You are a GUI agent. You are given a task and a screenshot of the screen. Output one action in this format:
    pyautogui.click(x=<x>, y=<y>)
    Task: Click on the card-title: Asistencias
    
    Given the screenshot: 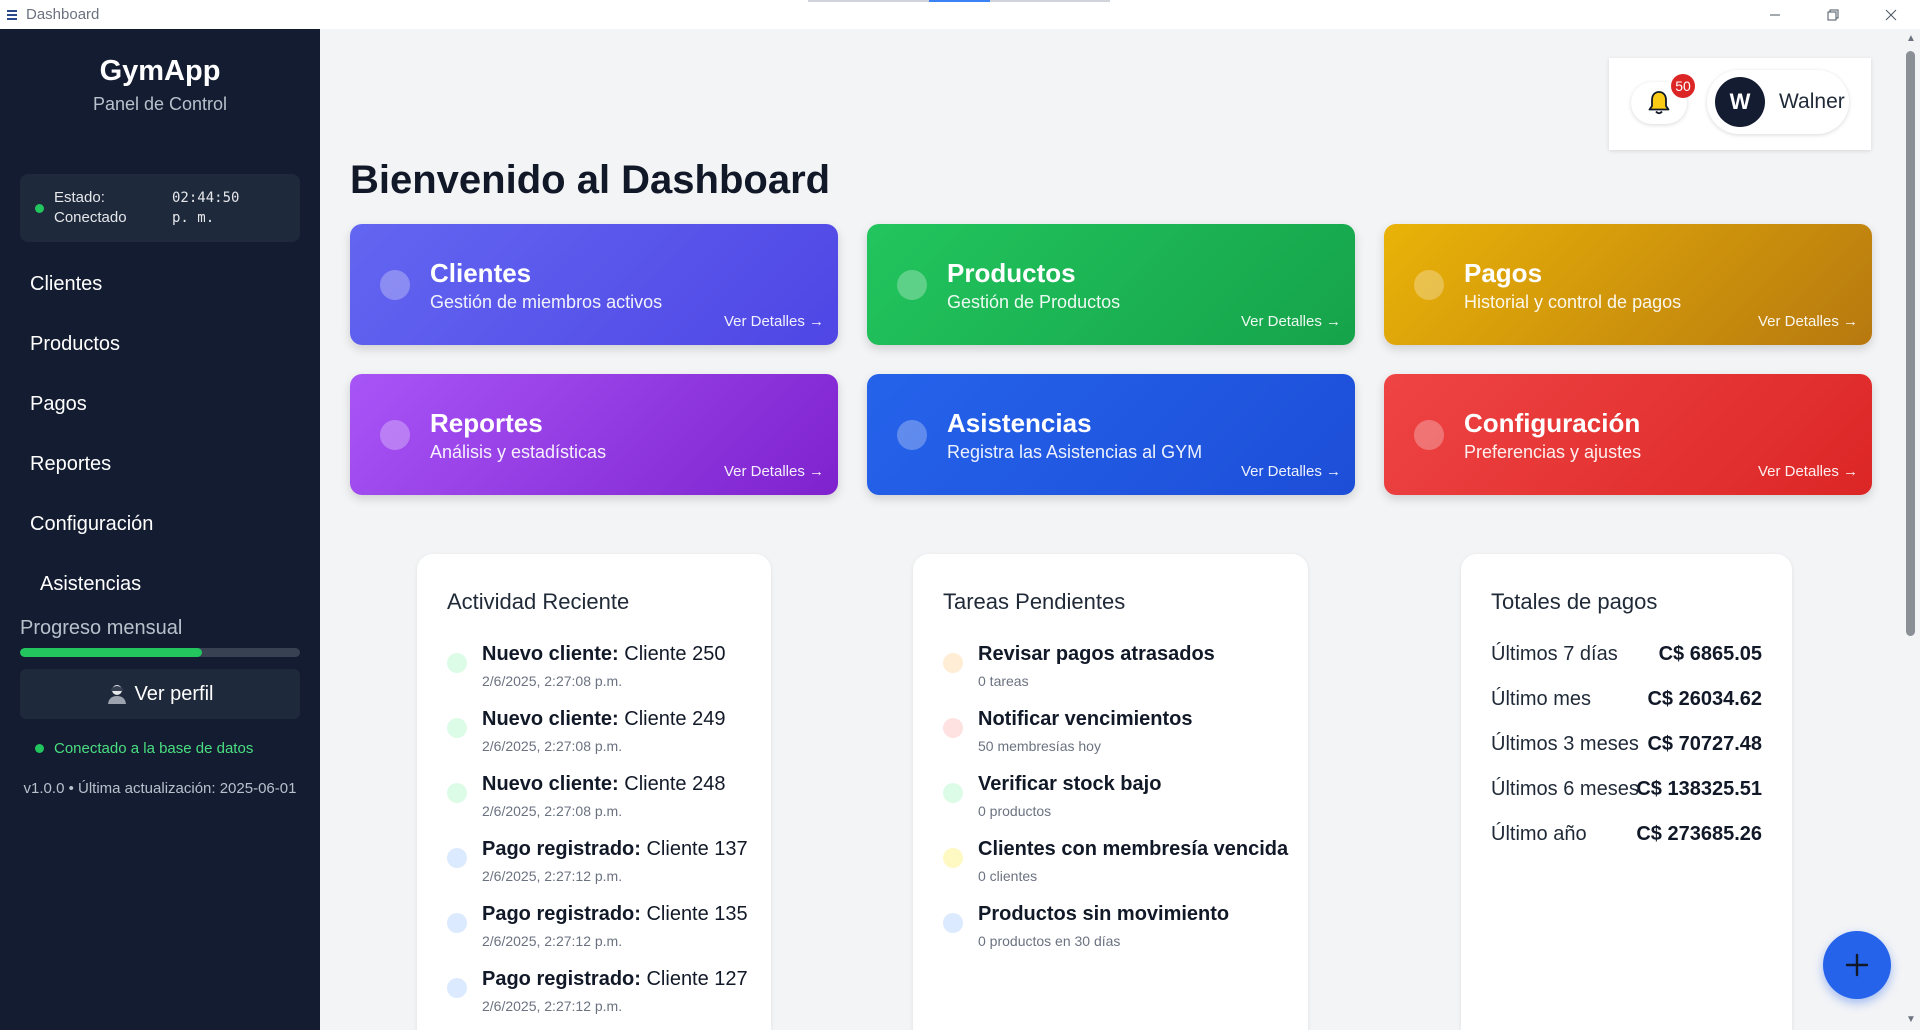 What is the action you would take?
    pyautogui.click(x=1019, y=423)
    